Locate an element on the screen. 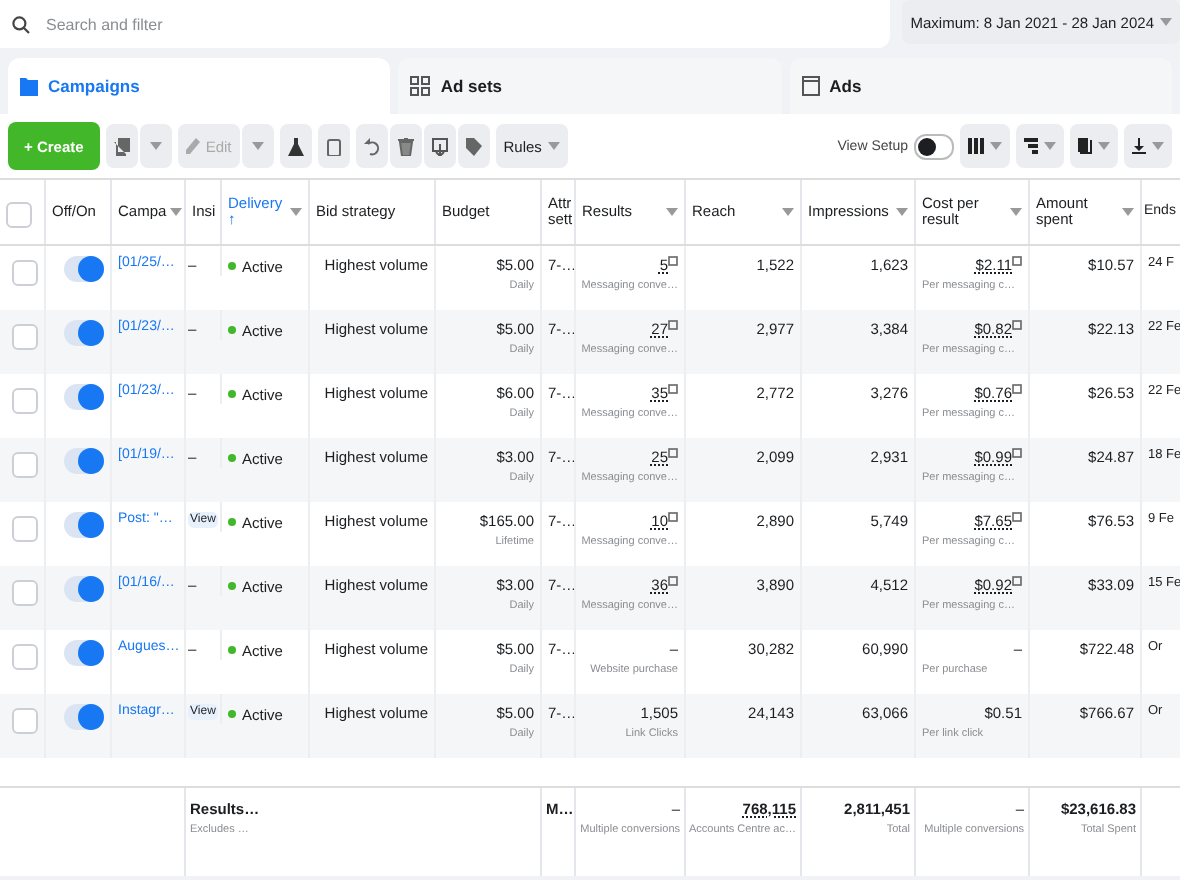 This screenshot has height=880, width=1180. duplicate-button is located at coordinates (121, 146).